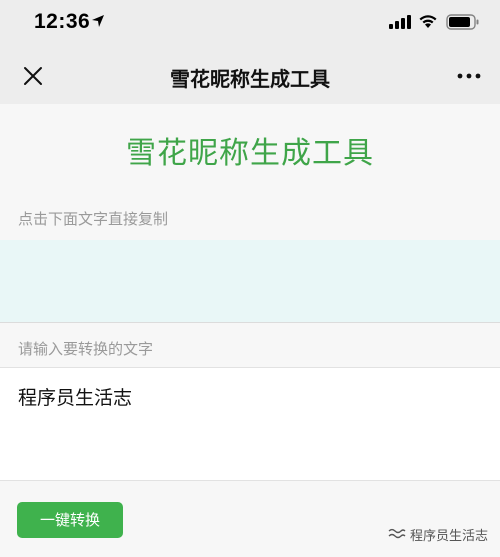 The width and height of the screenshot is (500, 557). Describe the element at coordinates (250, 23) in the screenshot. I see `status-bar: 12:36` at that location.